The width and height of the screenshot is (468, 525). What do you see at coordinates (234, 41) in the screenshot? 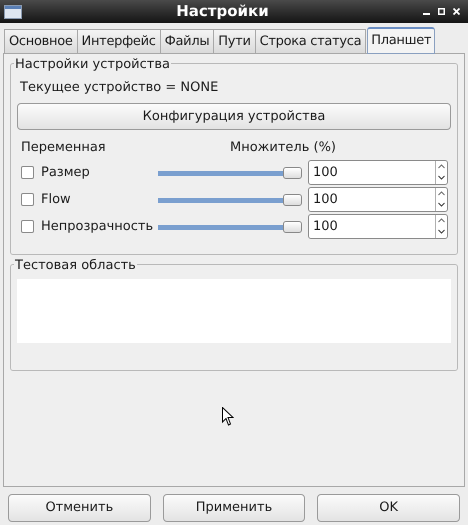
I see `tab: Пути` at bounding box center [234, 41].